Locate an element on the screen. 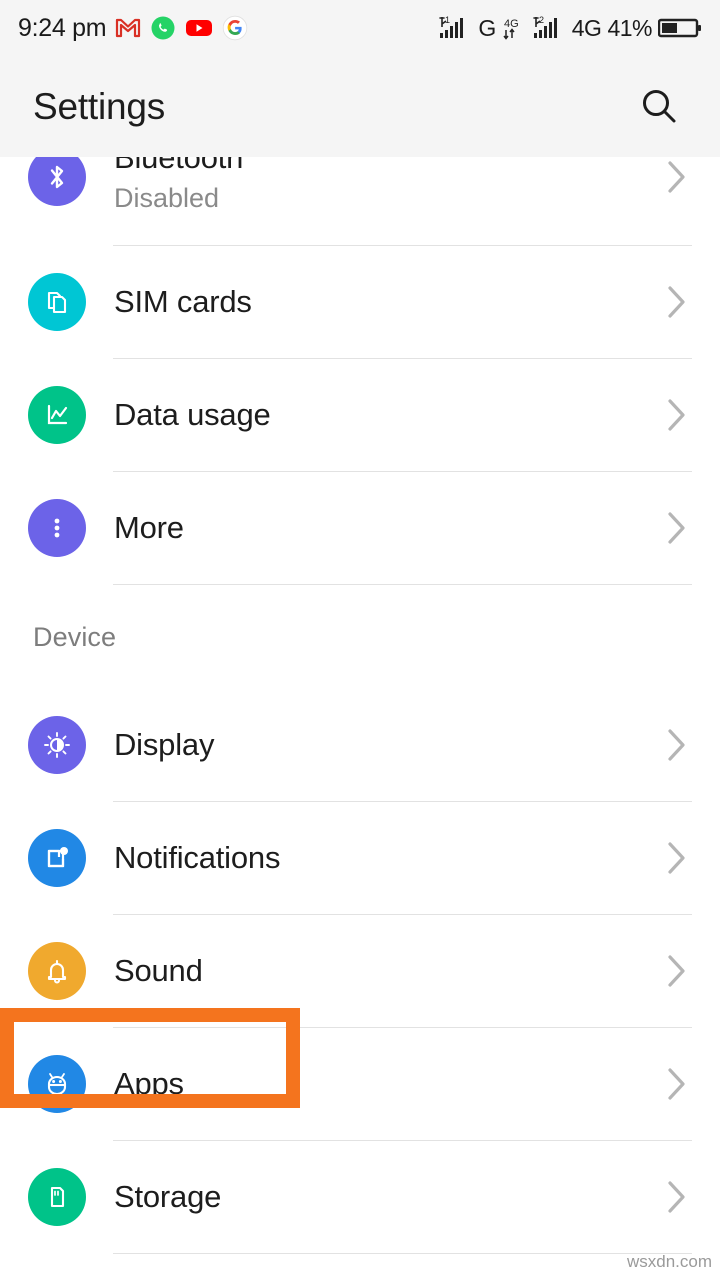 Image resolution: width=720 pixels, height=1280 pixels. whatsapp-icon is located at coordinates (163, 28).